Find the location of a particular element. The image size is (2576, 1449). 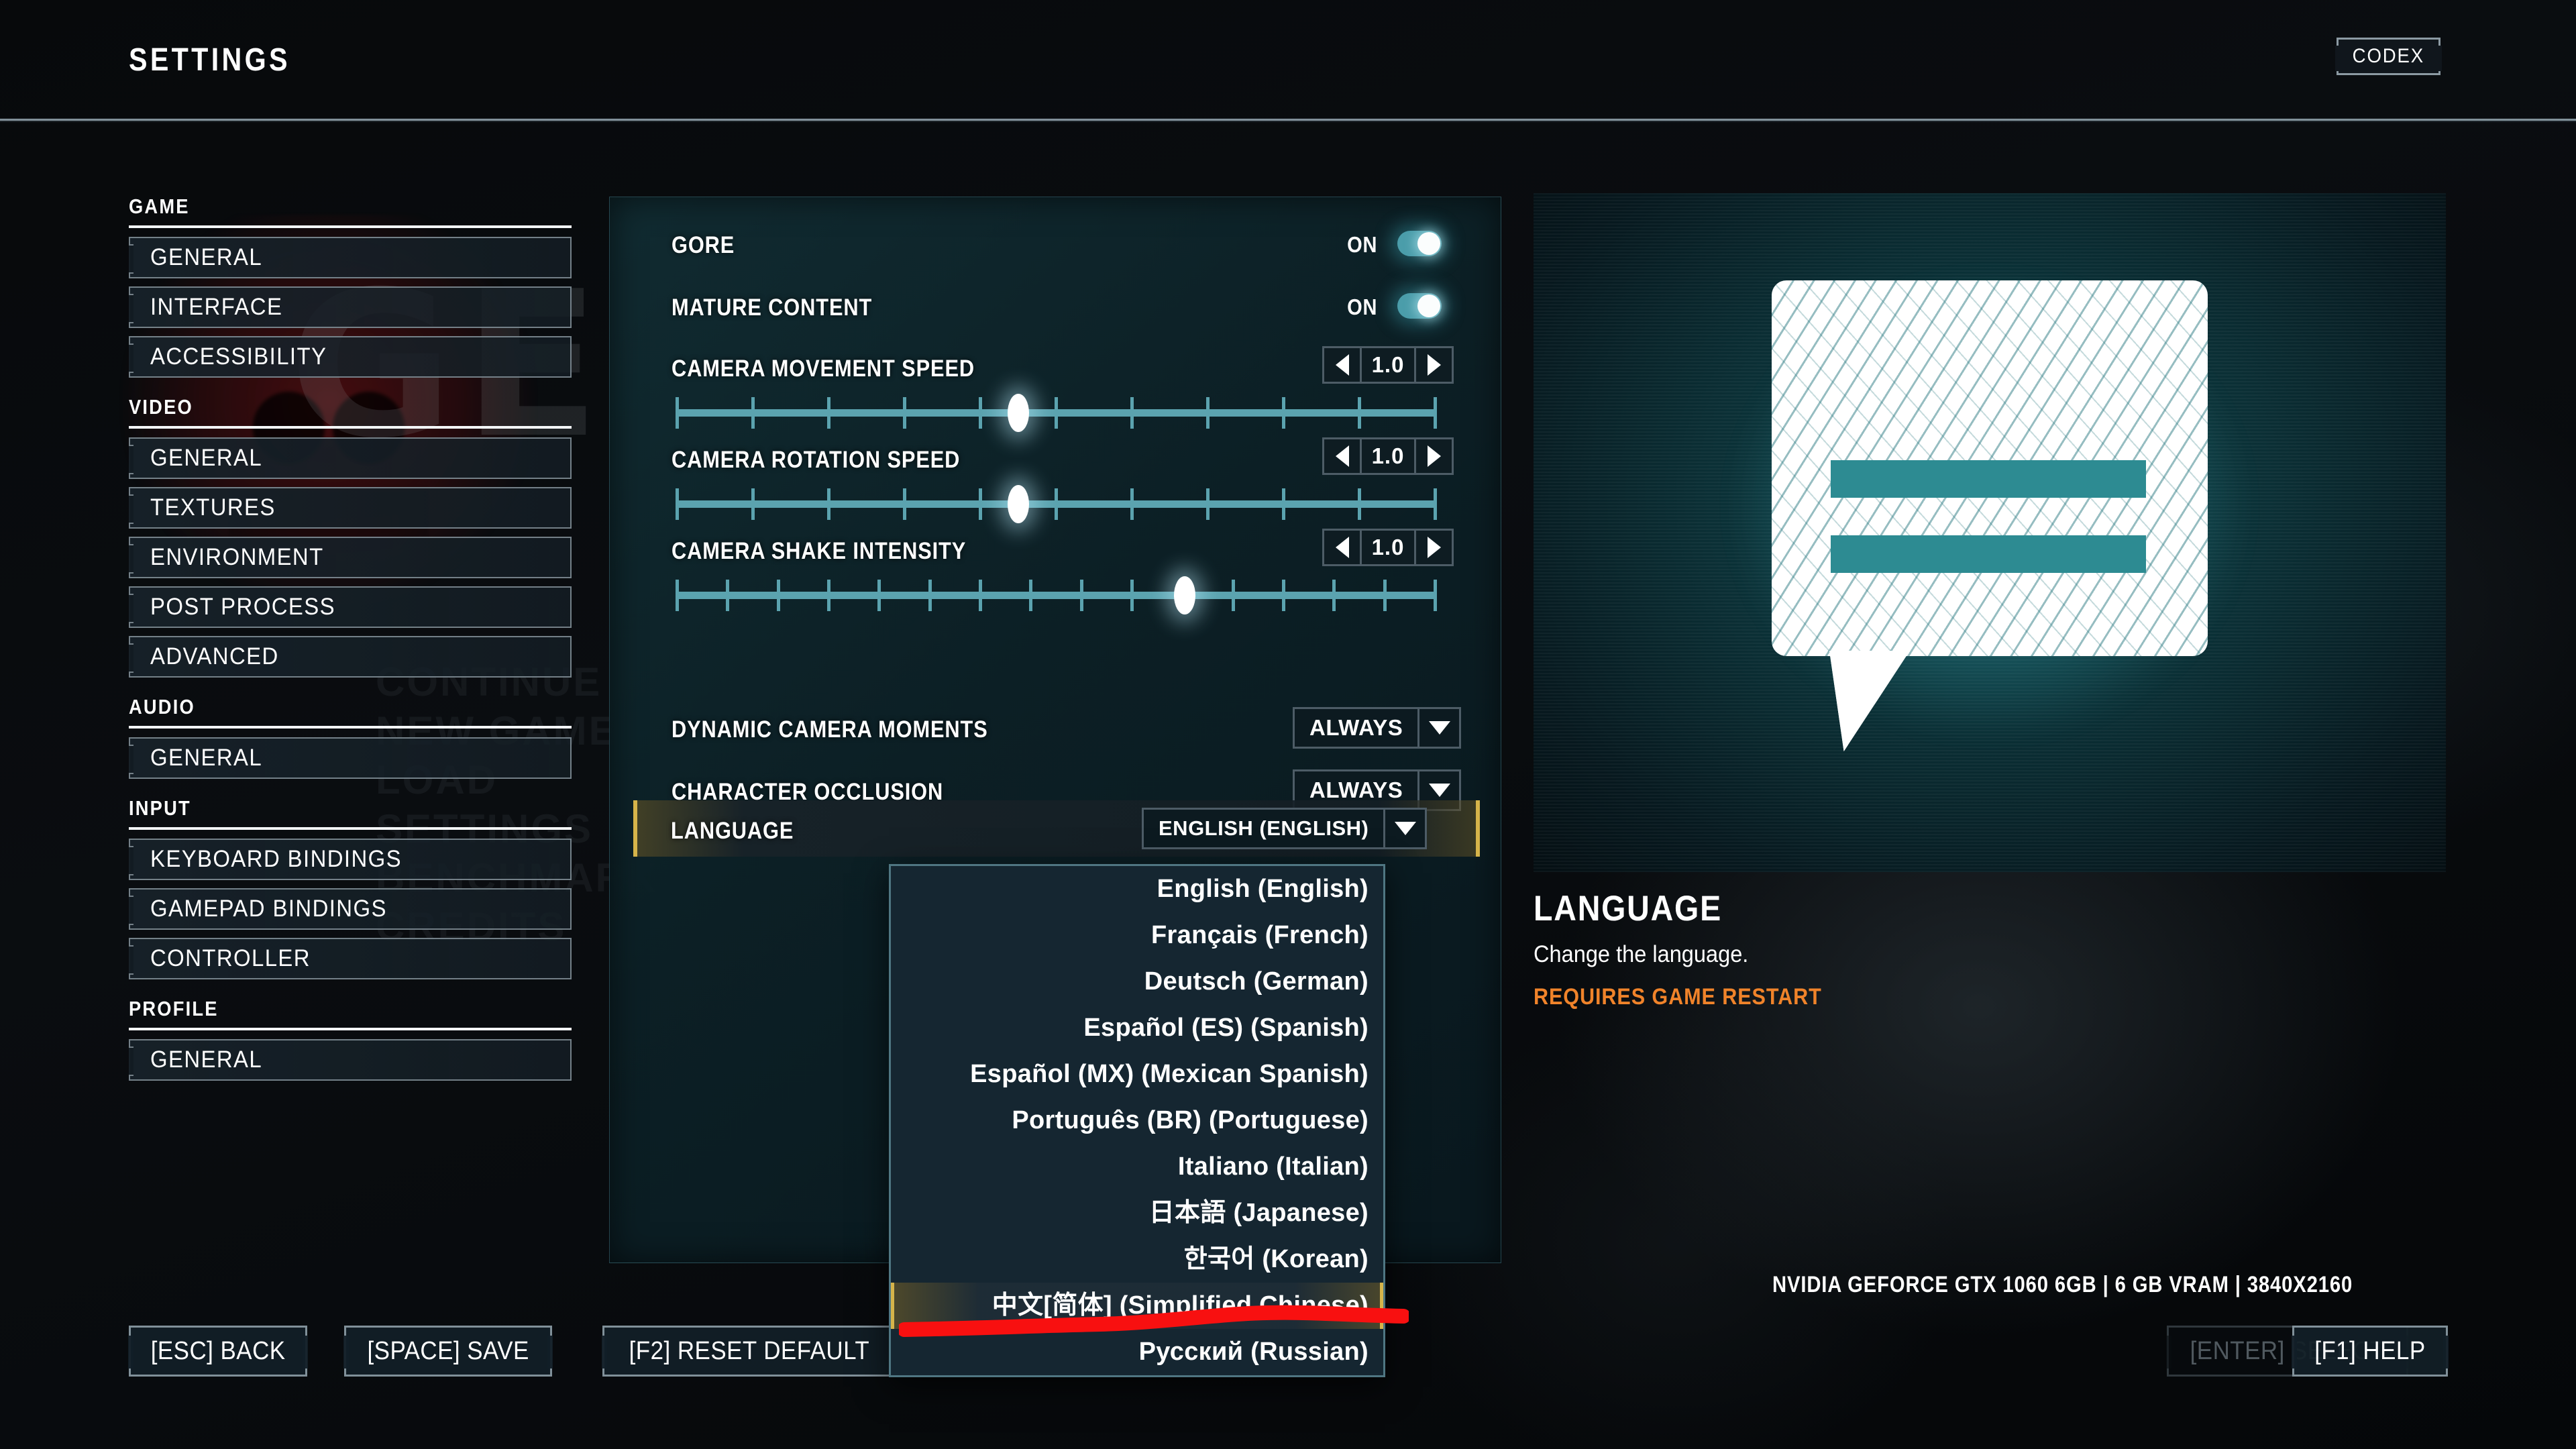

info-panel-warning: REQUIRES GAME RESTART is located at coordinates (1678, 997).